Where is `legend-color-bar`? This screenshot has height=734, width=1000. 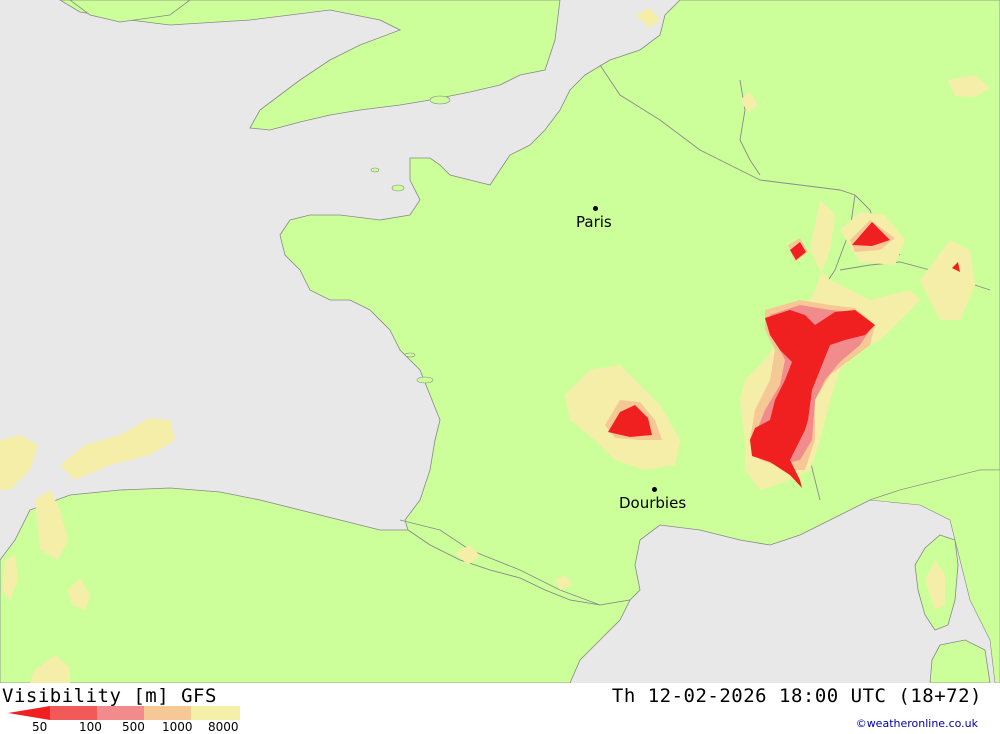 legend-color-bar is located at coordinates (124, 713).